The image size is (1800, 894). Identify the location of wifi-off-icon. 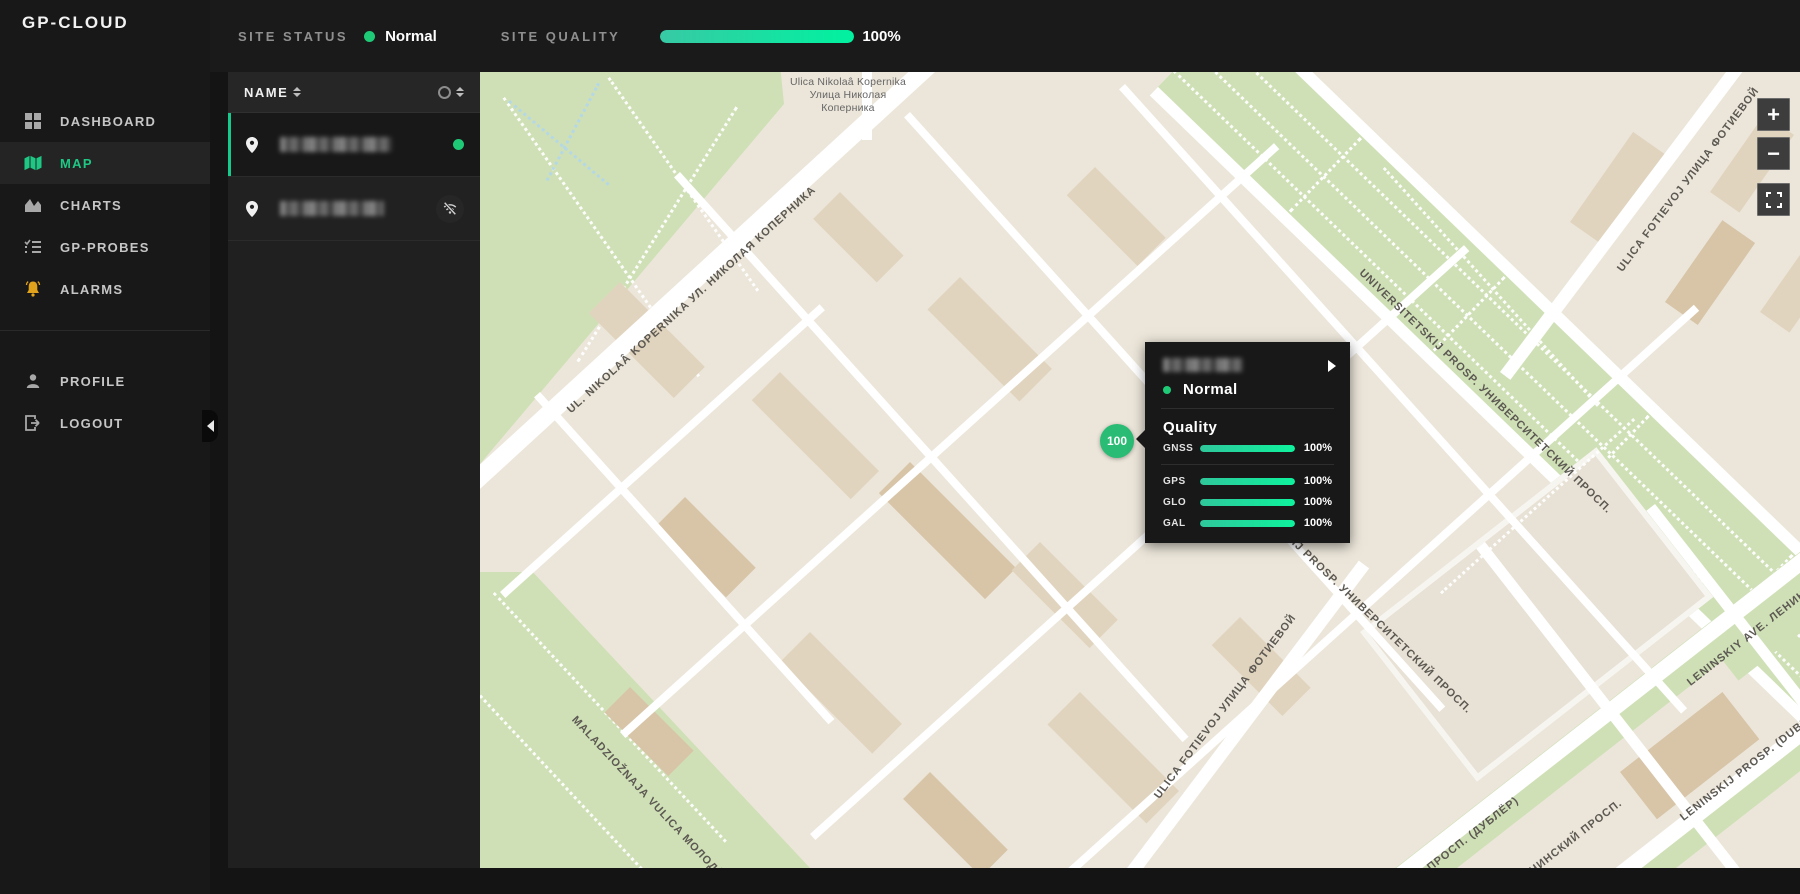
(450, 208).